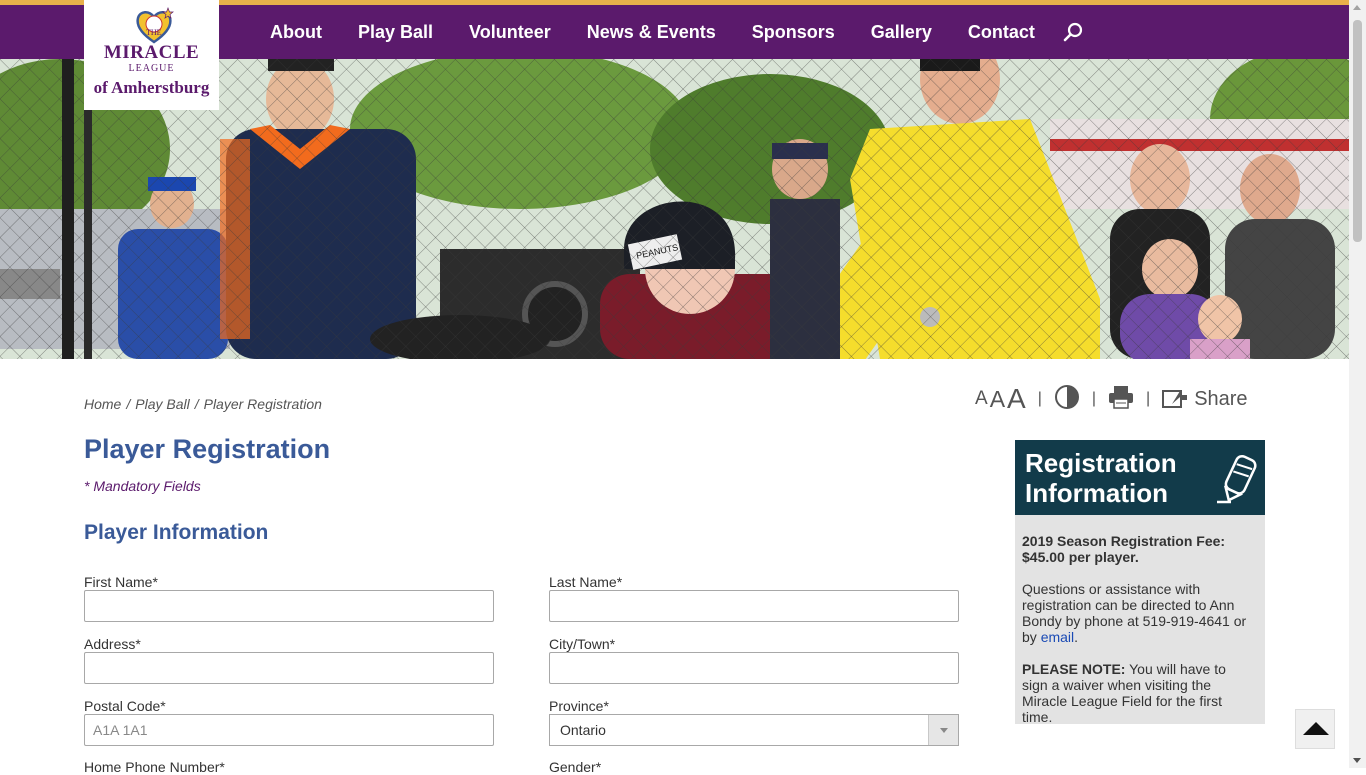  Describe the element at coordinates (154, 767) in the screenshot. I see `home-phone-label: Home Phone Number*` at that location.